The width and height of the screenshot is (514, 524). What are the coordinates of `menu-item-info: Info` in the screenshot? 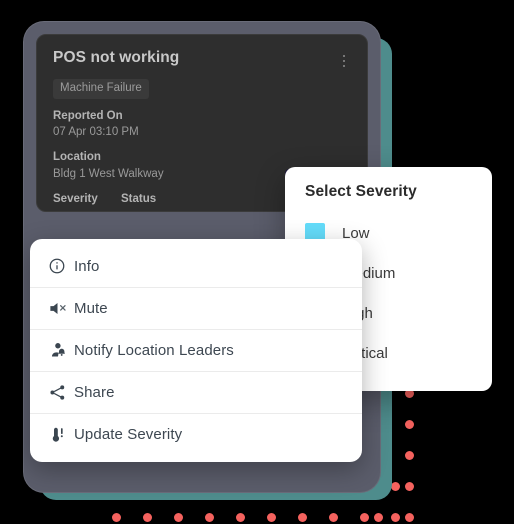 It's located at (196, 266).